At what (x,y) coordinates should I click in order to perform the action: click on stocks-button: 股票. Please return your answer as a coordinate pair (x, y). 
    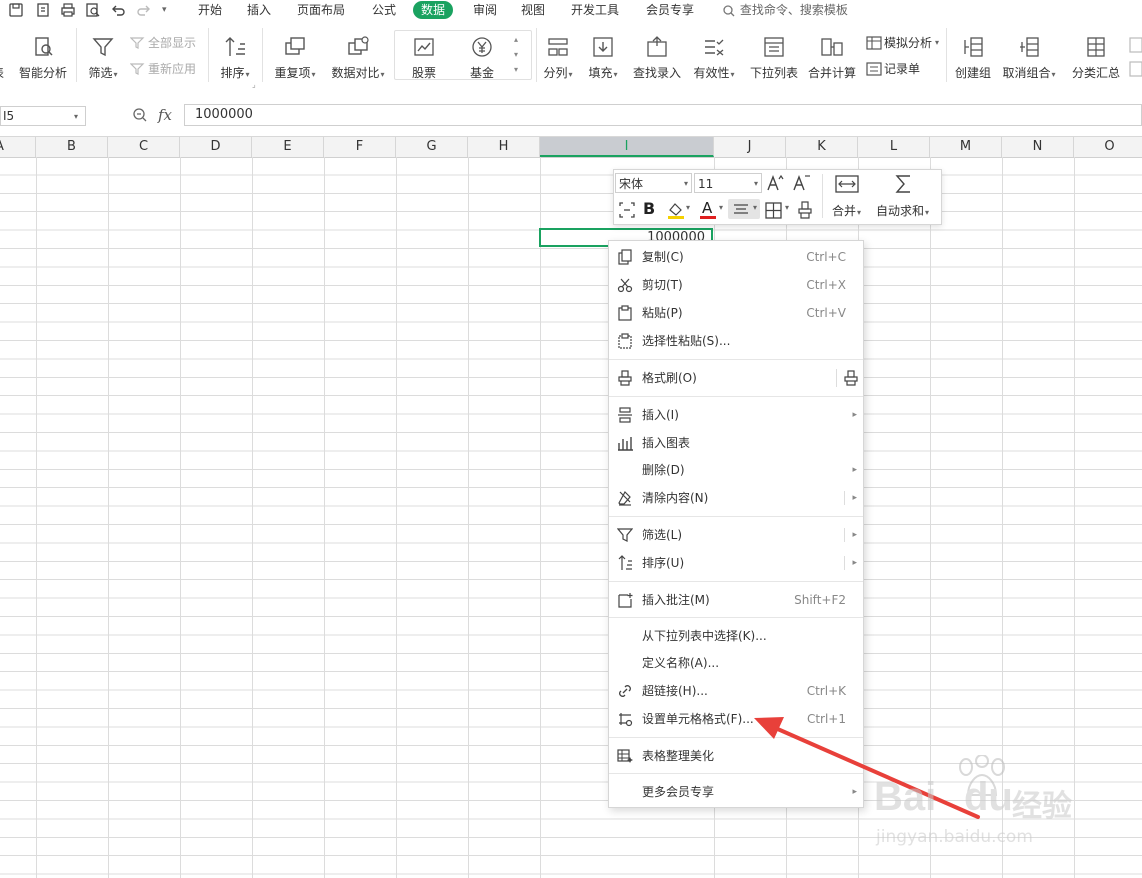
    Looking at the image, I should click on (424, 57).